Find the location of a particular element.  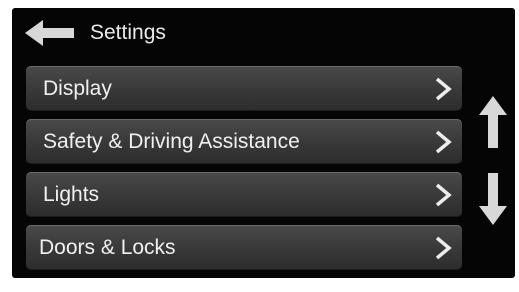

menu-item-doors-locks: Doors & Locks is located at coordinates (244, 247).